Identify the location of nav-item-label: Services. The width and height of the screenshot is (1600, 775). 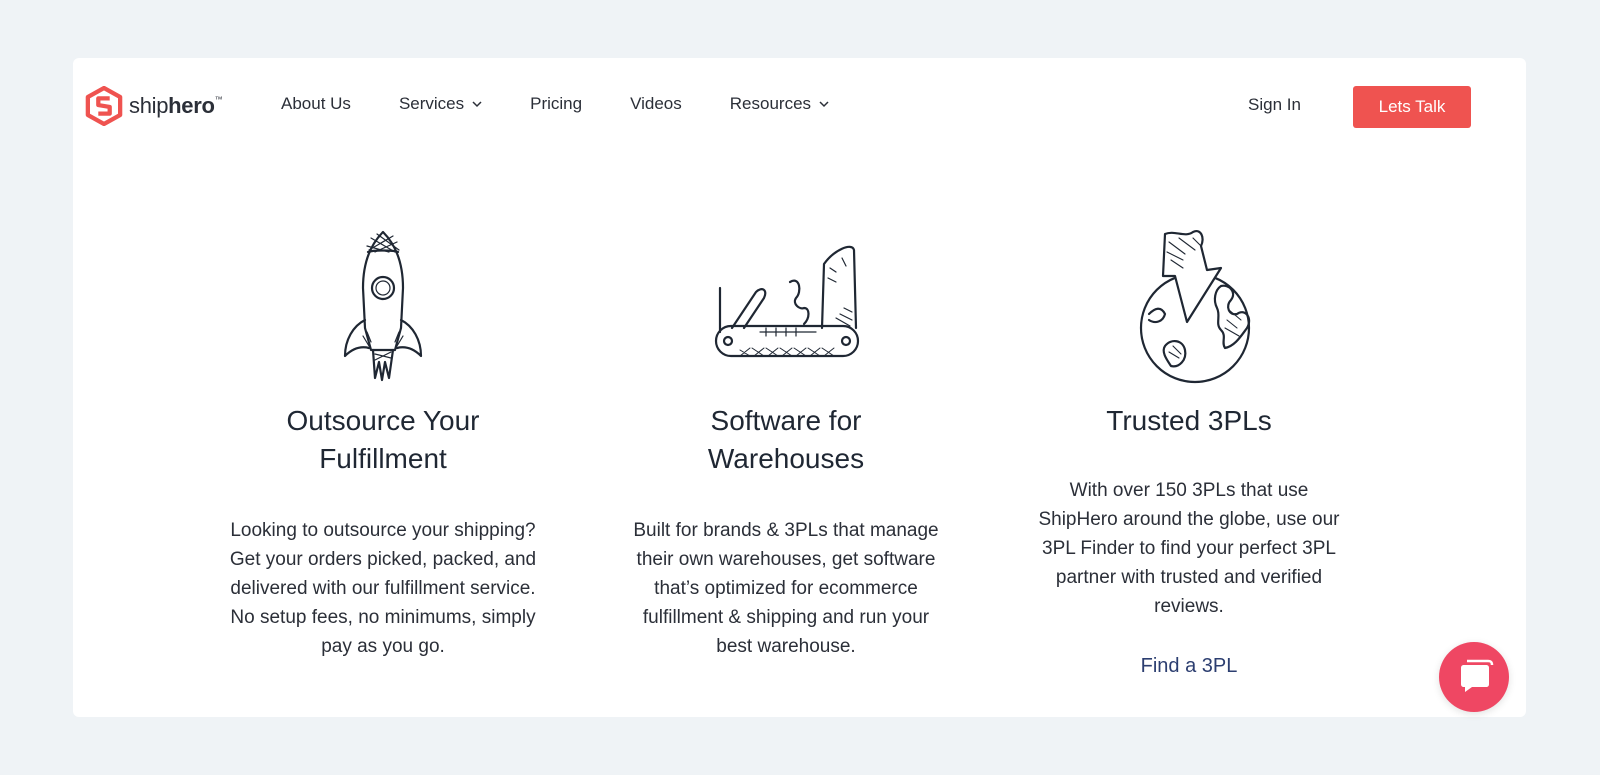
(431, 103).